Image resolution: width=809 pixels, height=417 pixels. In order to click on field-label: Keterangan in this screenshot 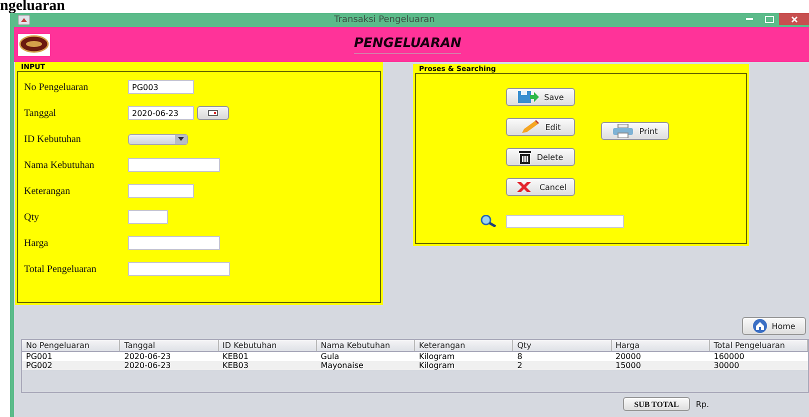, I will do `click(48, 191)`.